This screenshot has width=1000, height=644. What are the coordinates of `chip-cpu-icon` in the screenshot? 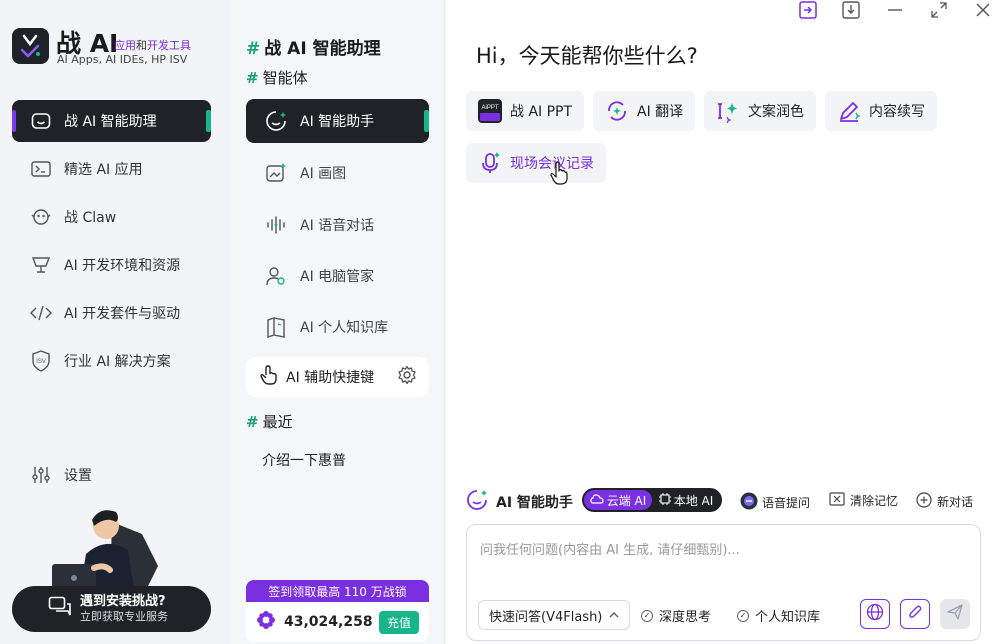 It's located at (664, 500).